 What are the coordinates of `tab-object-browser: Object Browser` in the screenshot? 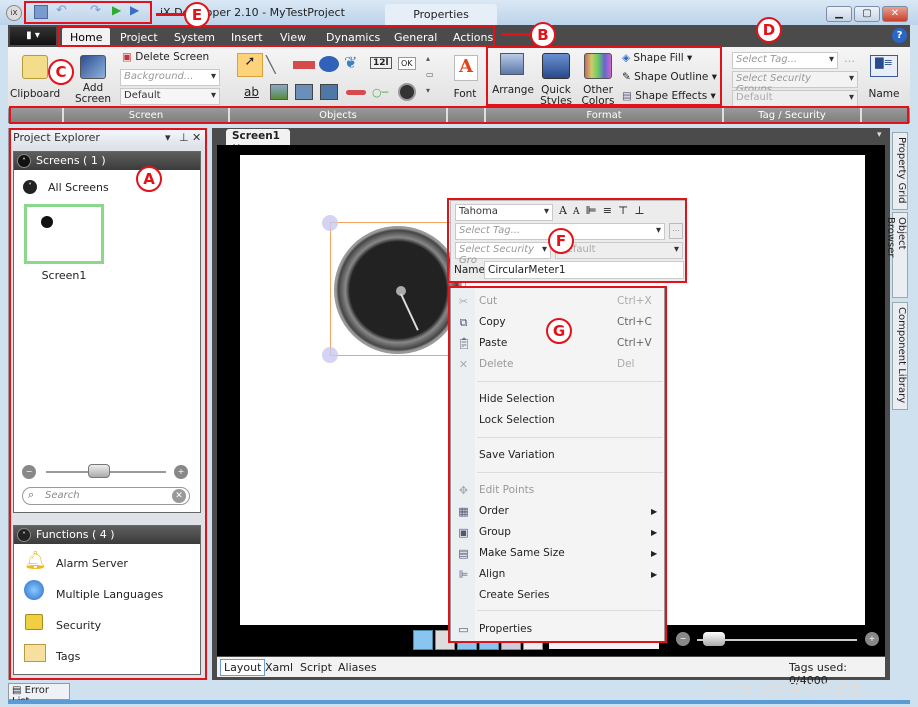 It's located at (896, 255).